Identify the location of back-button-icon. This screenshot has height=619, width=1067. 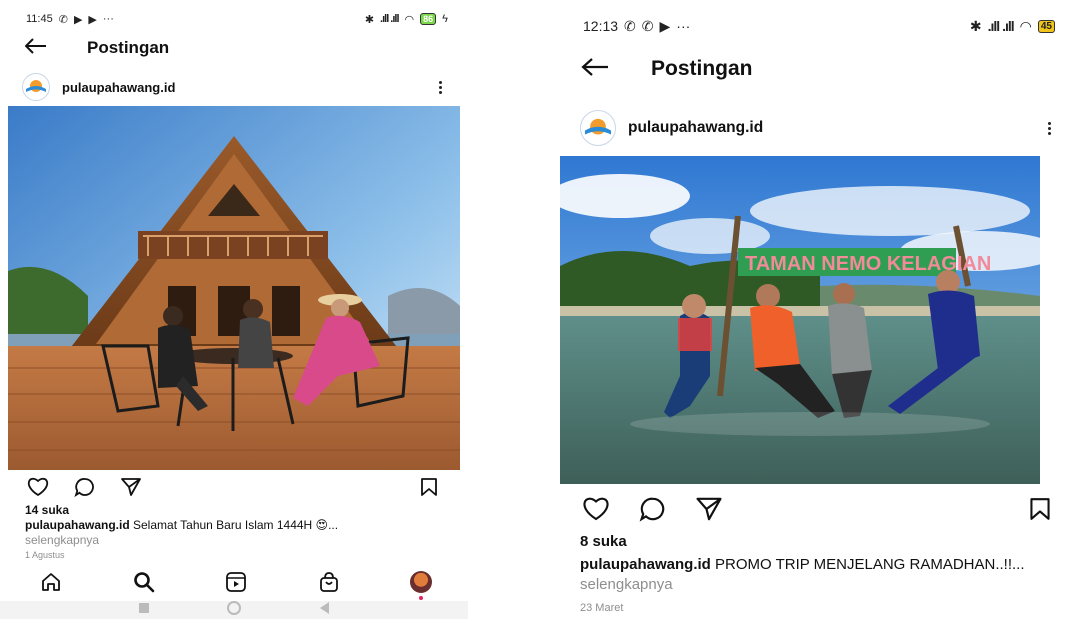
(324, 610).